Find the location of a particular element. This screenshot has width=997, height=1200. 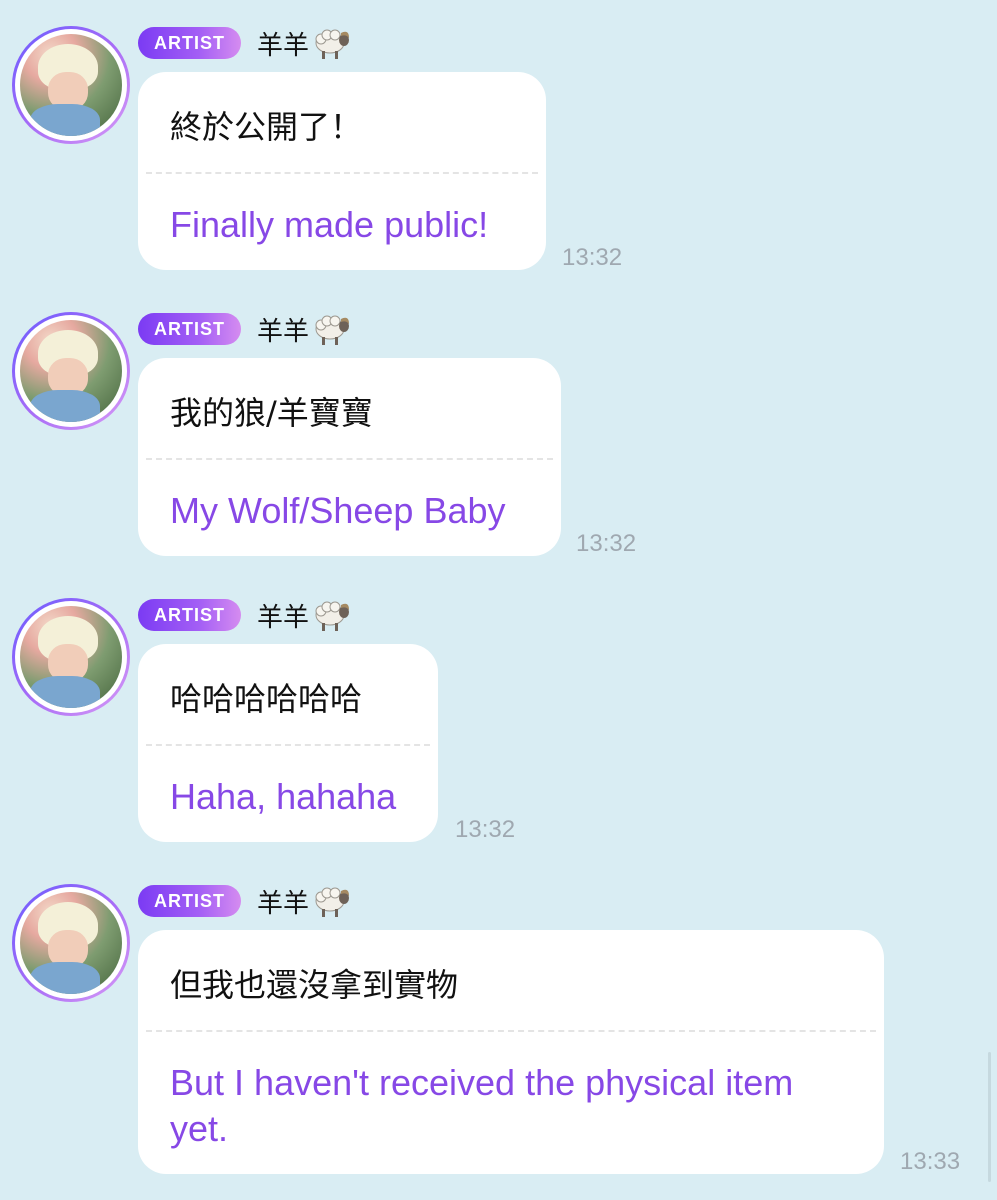

scrollbar is located at coordinates (989, 1117).